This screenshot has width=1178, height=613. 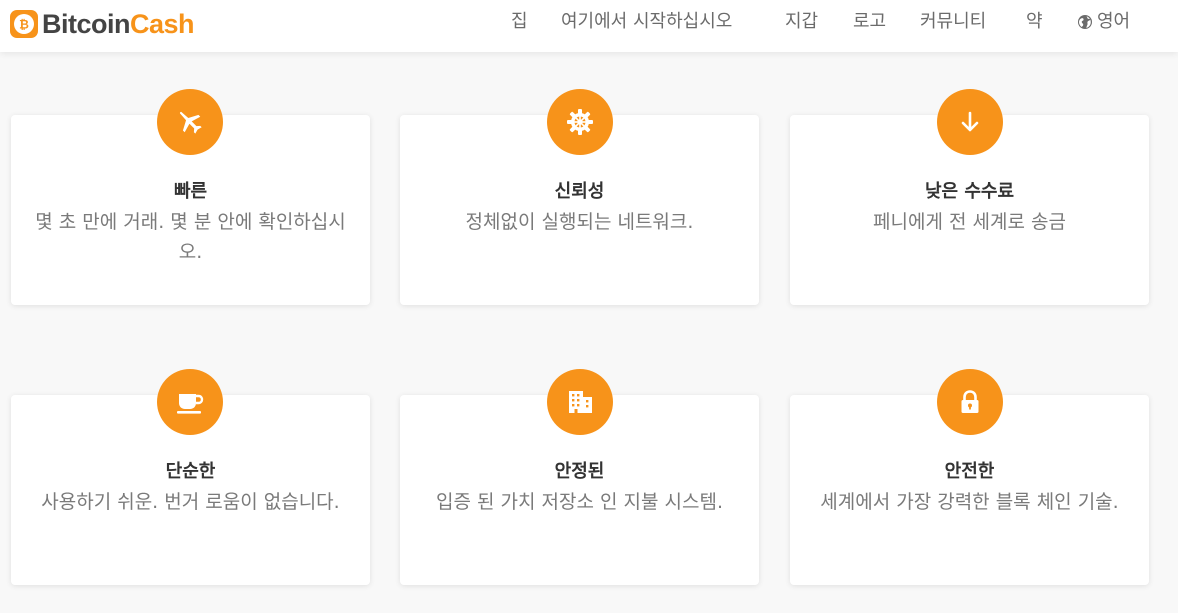 What do you see at coordinates (579, 191) in the screenshot?
I see `feature-title: 신뢰성` at bounding box center [579, 191].